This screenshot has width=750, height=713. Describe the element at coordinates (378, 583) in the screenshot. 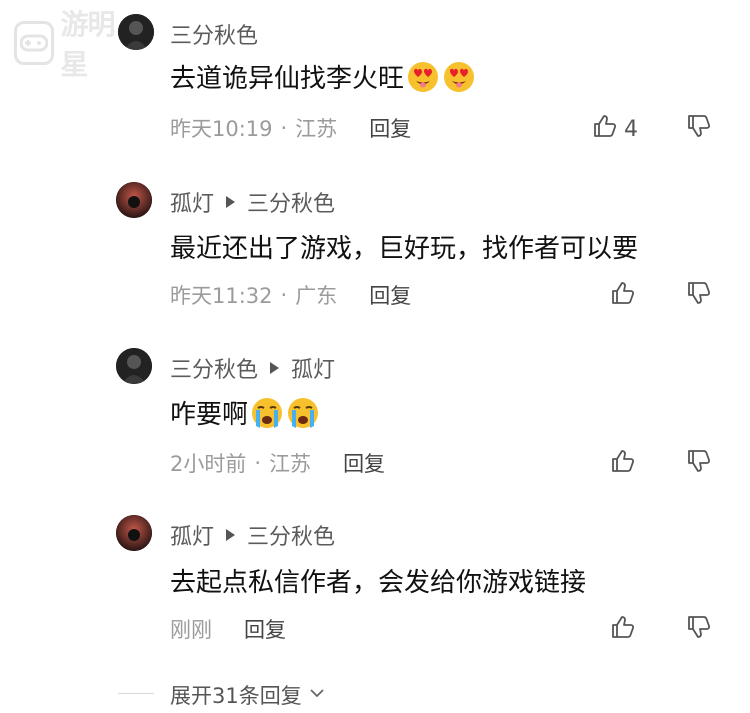

I see `comment-text: 去起点私信作者，会发给你游戏链接` at that location.